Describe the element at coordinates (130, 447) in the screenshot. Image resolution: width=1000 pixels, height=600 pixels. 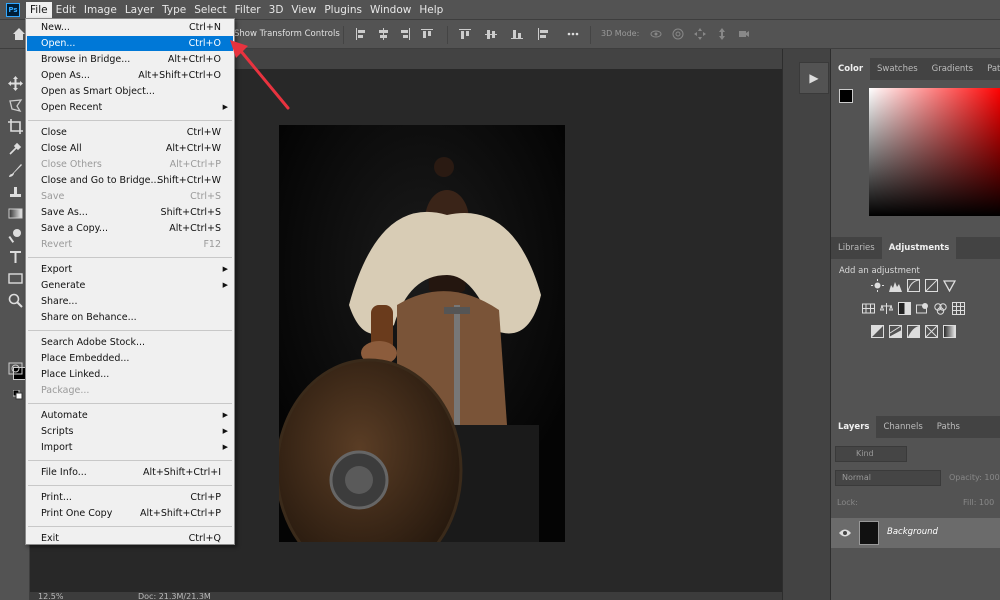
I see `menu-item-import: Import ▶` at that location.